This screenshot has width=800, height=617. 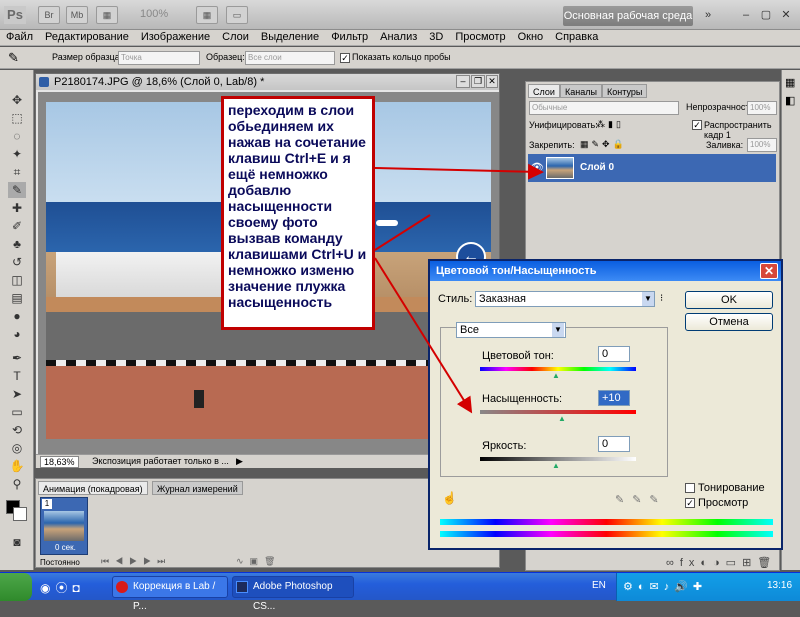 What do you see at coordinates (436, 37) in the screenshot?
I see `menu-3d: 3D` at bounding box center [436, 37].